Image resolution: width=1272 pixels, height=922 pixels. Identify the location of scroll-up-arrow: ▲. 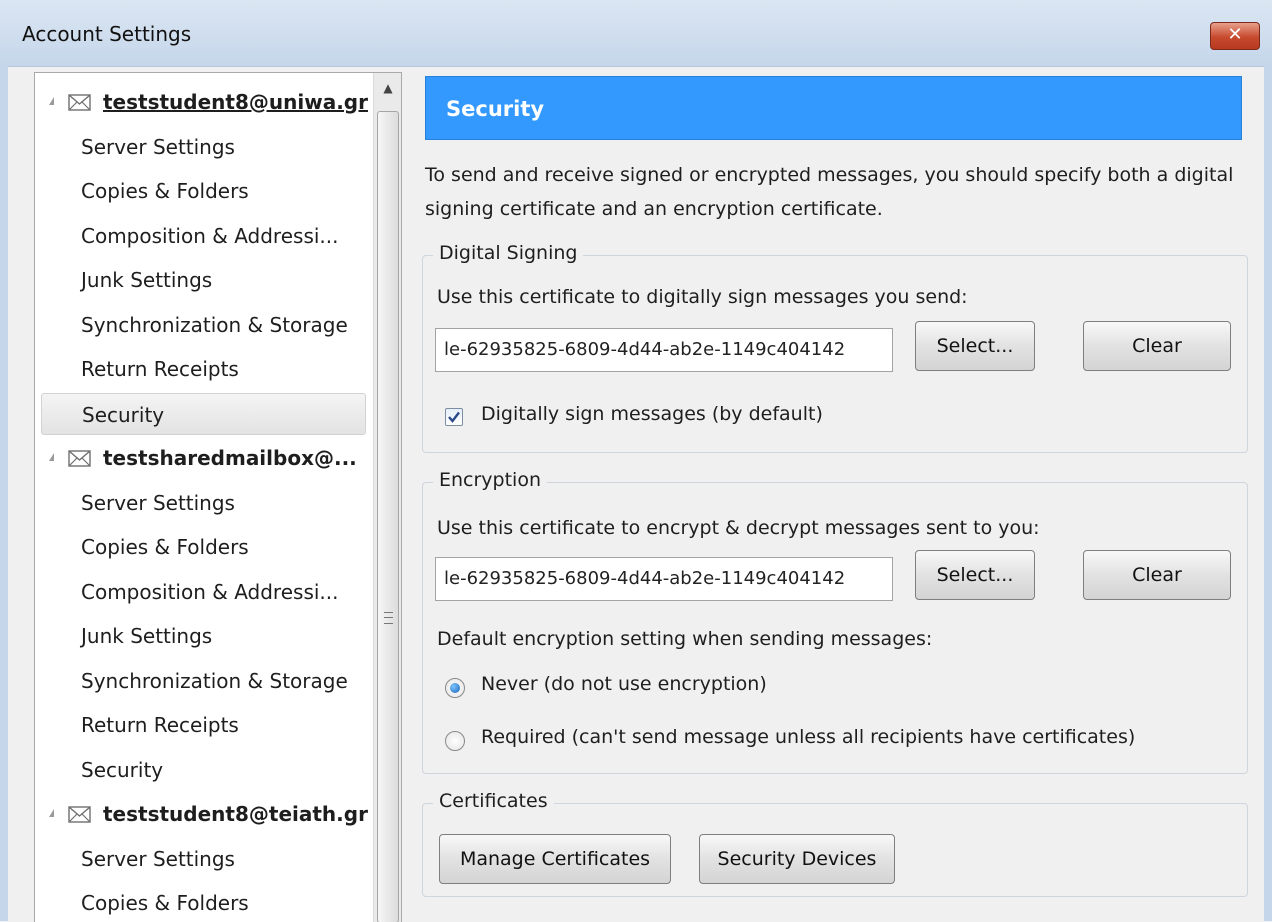
(387, 91).